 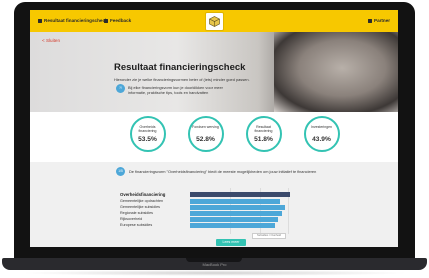 I want to click on legend: Subsidies / Overheid, so click(x=269, y=236).